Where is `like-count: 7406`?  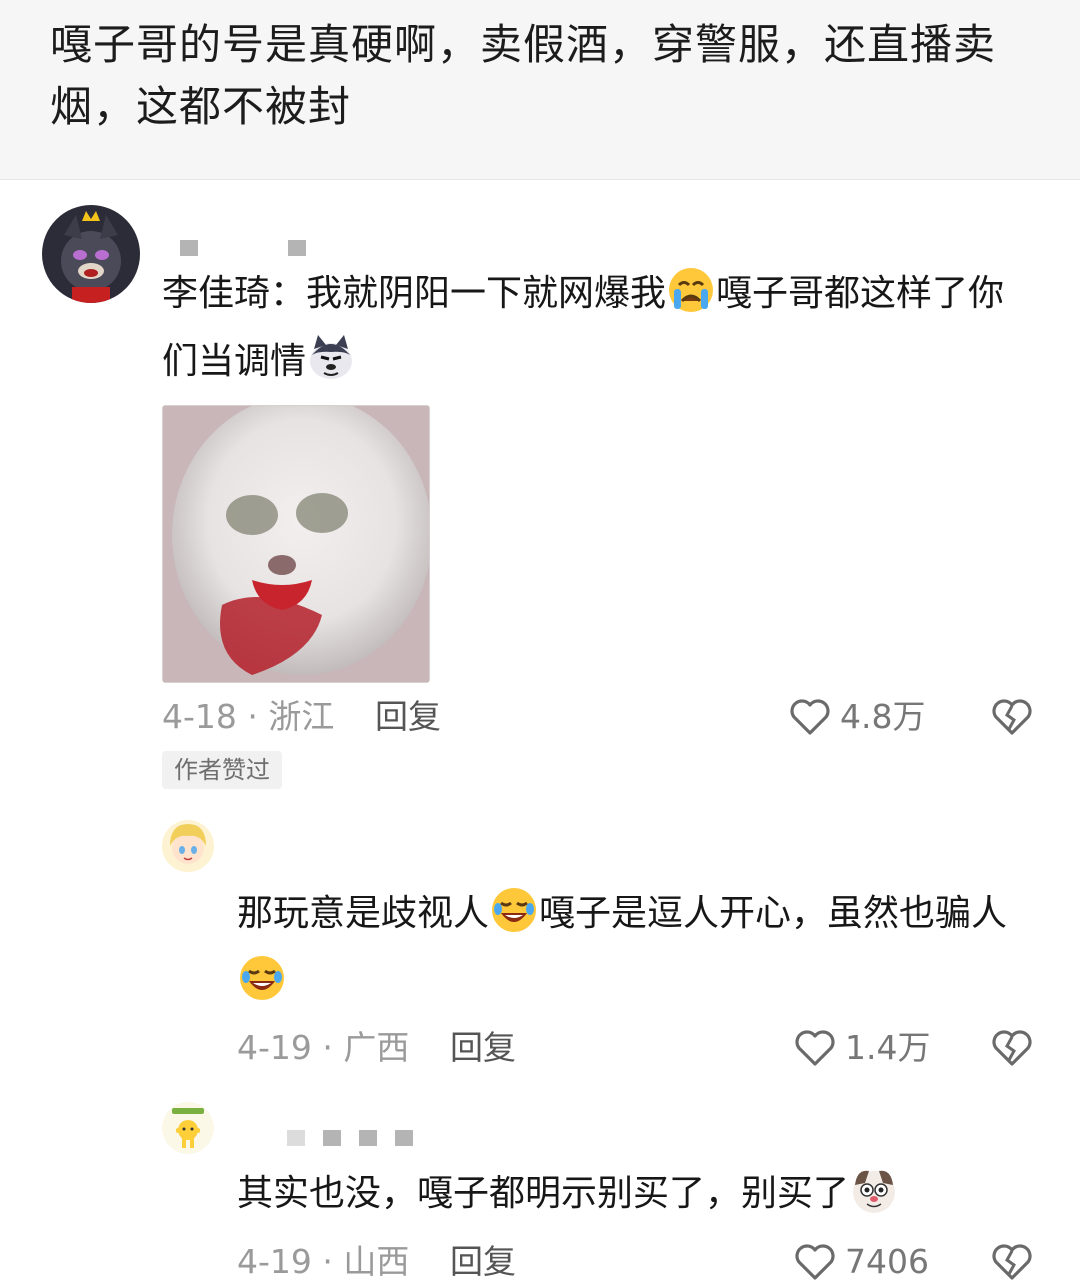
like-count: 7406 is located at coordinates (887, 1261).